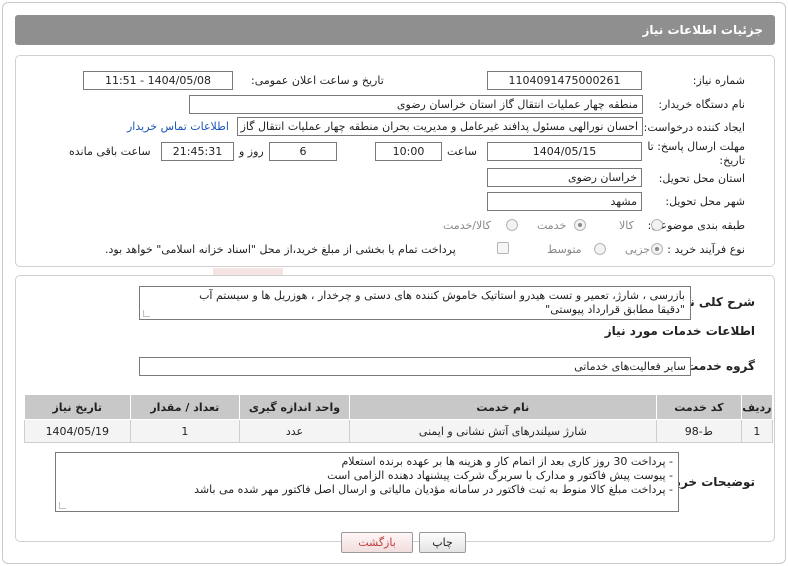 The height and width of the screenshot is (566, 788). What do you see at coordinates (718, 366) in the screenshot?
I see `service-group-label: گروه خدمت:` at bounding box center [718, 366].